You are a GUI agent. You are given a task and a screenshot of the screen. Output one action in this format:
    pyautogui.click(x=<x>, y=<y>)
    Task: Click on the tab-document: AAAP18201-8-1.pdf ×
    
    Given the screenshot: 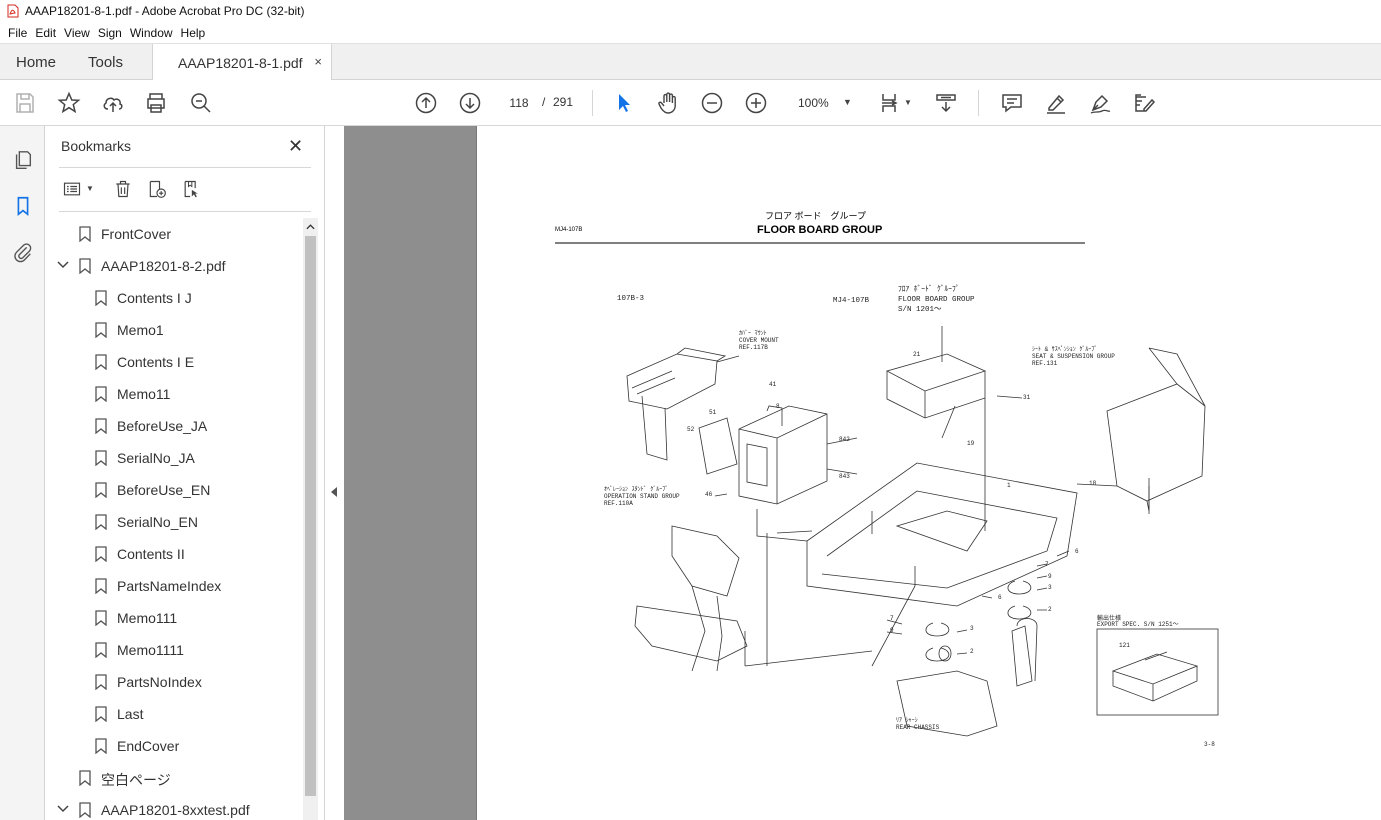 What is the action you would take?
    pyautogui.click(x=242, y=62)
    